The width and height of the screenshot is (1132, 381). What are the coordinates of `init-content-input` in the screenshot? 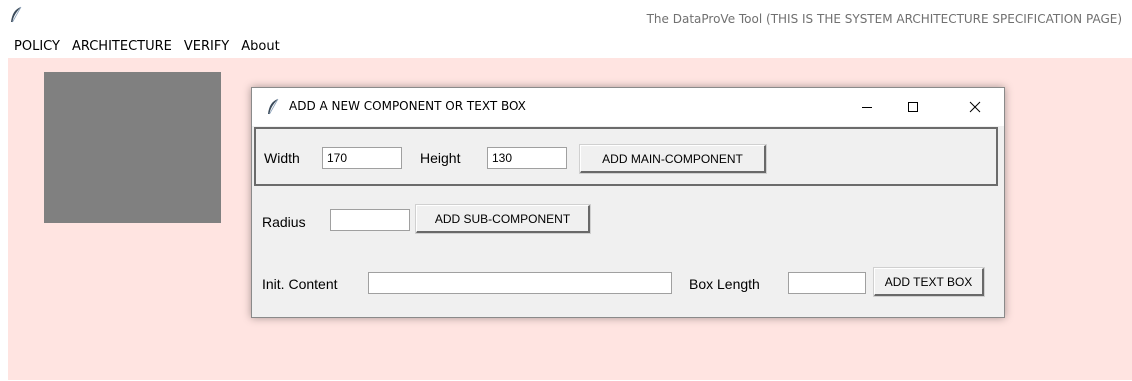 It's located at (520, 283).